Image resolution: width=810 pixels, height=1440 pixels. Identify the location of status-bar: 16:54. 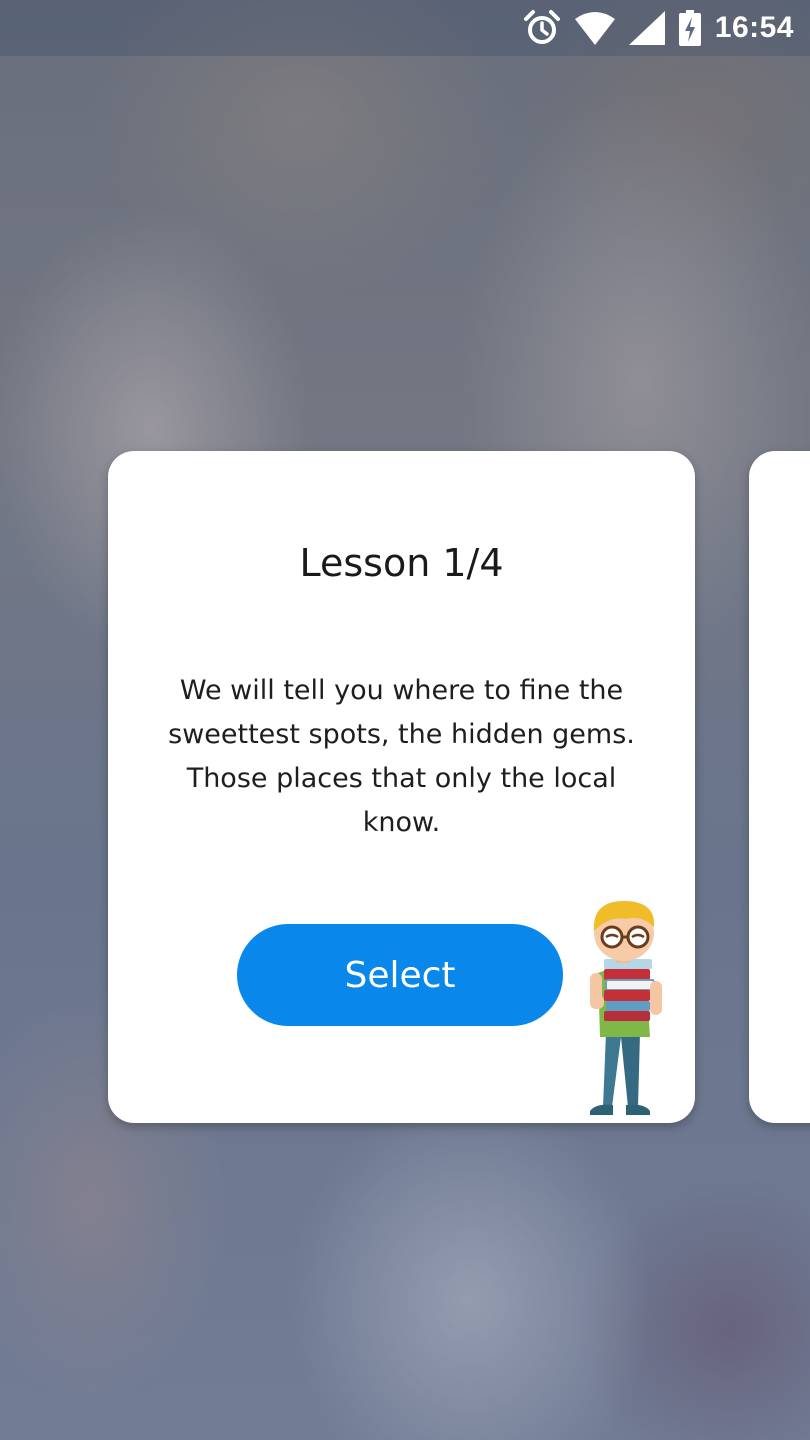
(405, 28).